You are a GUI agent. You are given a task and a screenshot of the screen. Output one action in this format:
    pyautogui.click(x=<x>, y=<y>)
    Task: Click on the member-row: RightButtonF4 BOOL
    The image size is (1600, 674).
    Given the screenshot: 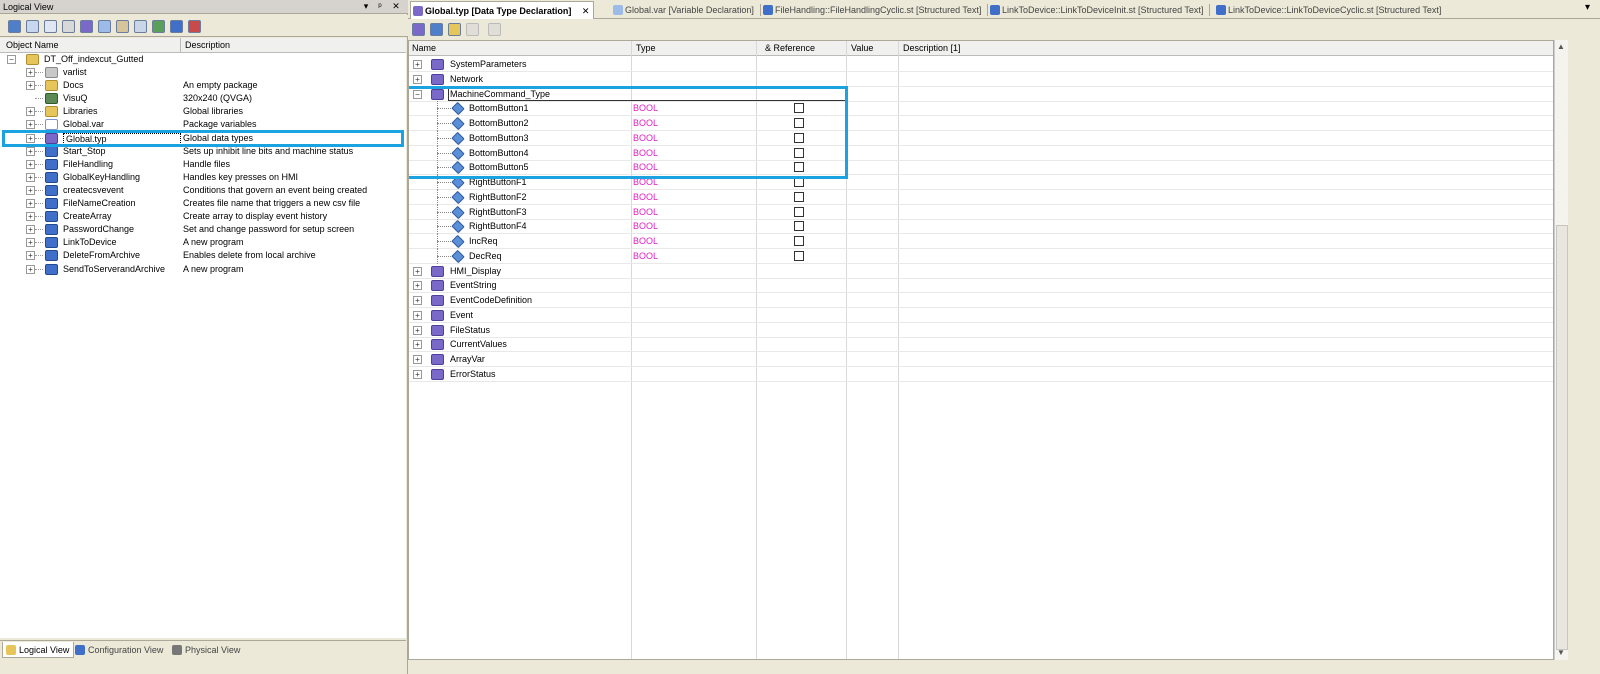 What is the action you would take?
    pyautogui.click(x=981, y=227)
    